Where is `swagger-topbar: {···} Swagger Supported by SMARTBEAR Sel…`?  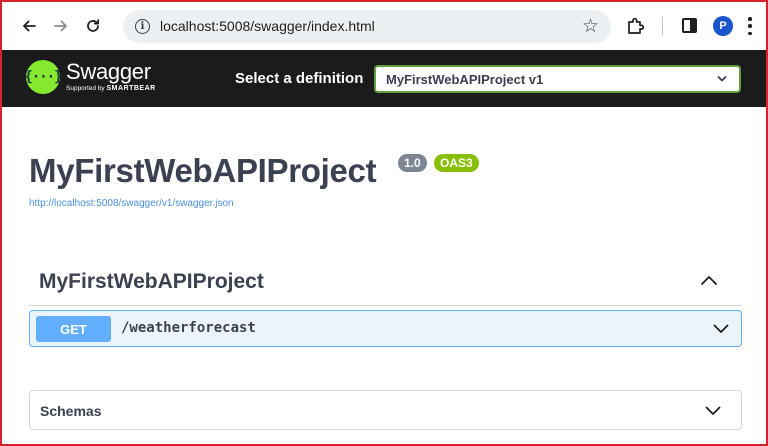 swagger-topbar: {···} Swagger Supported by SMARTBEAR Sel… is located at coordinates (384, 78).